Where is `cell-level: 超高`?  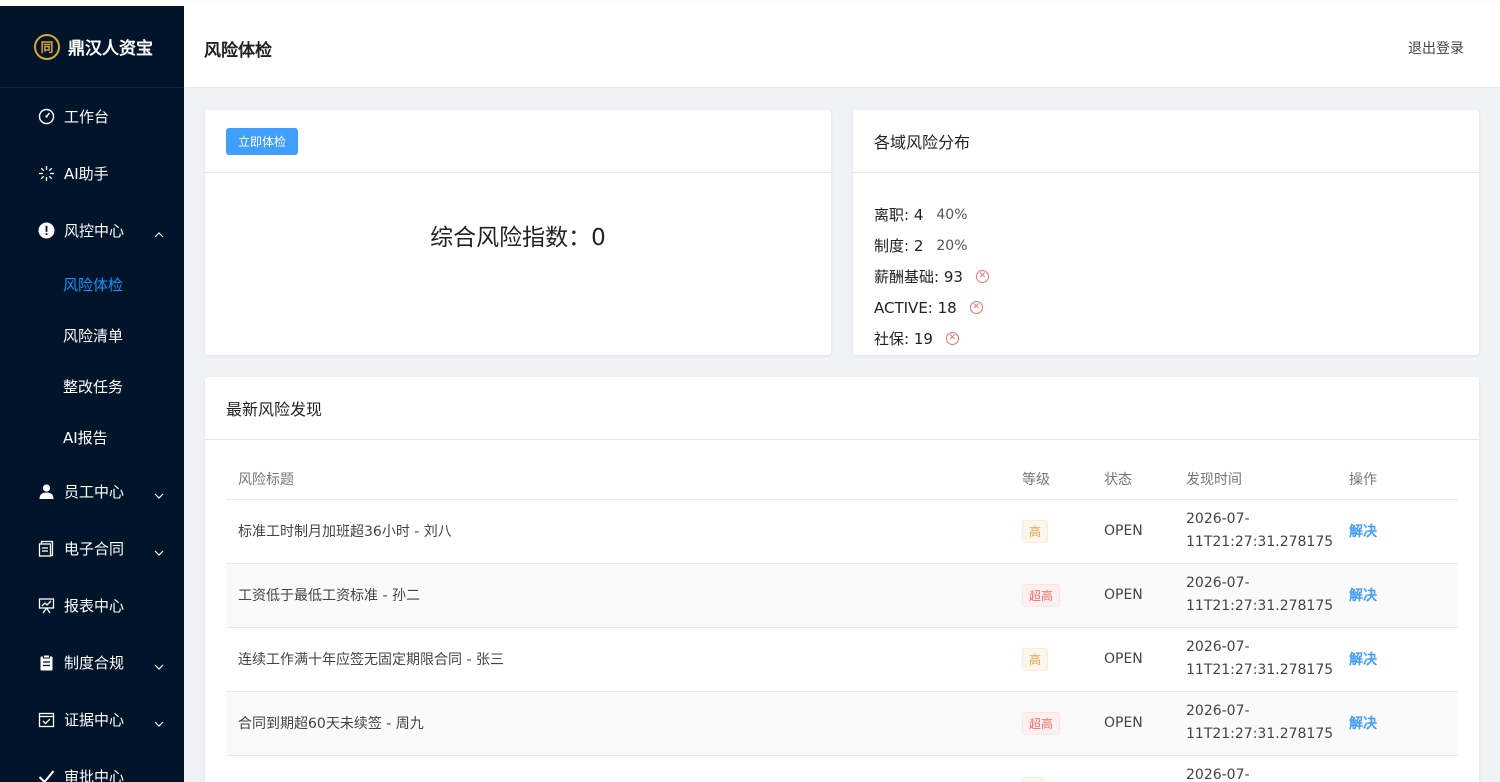 cell-level: 超高 is located at coordinates (1051, 595).